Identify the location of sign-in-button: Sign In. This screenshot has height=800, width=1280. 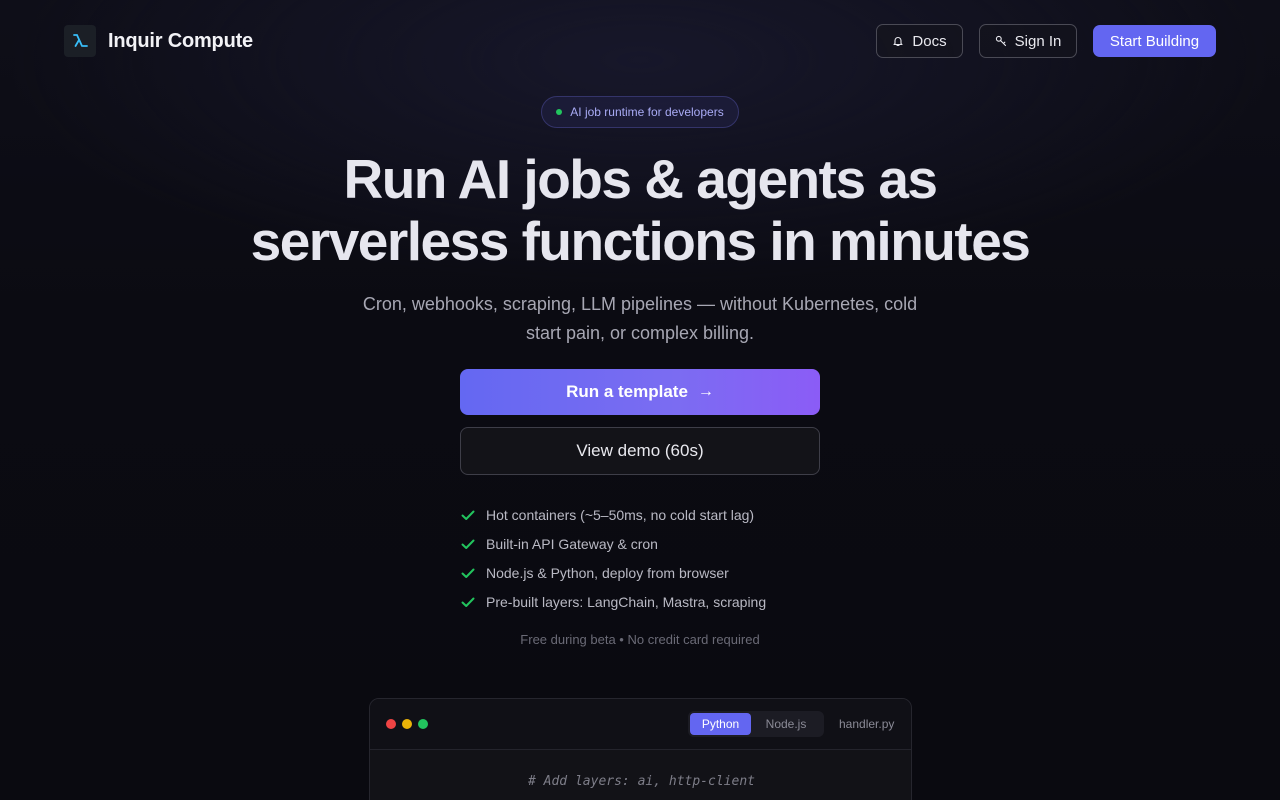
(1028, 41).